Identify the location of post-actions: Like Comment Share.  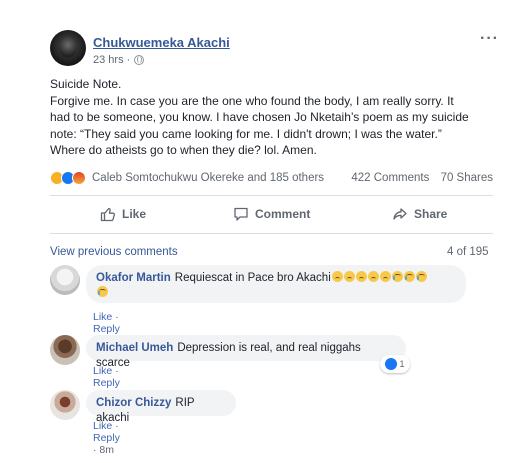
(271, 214).